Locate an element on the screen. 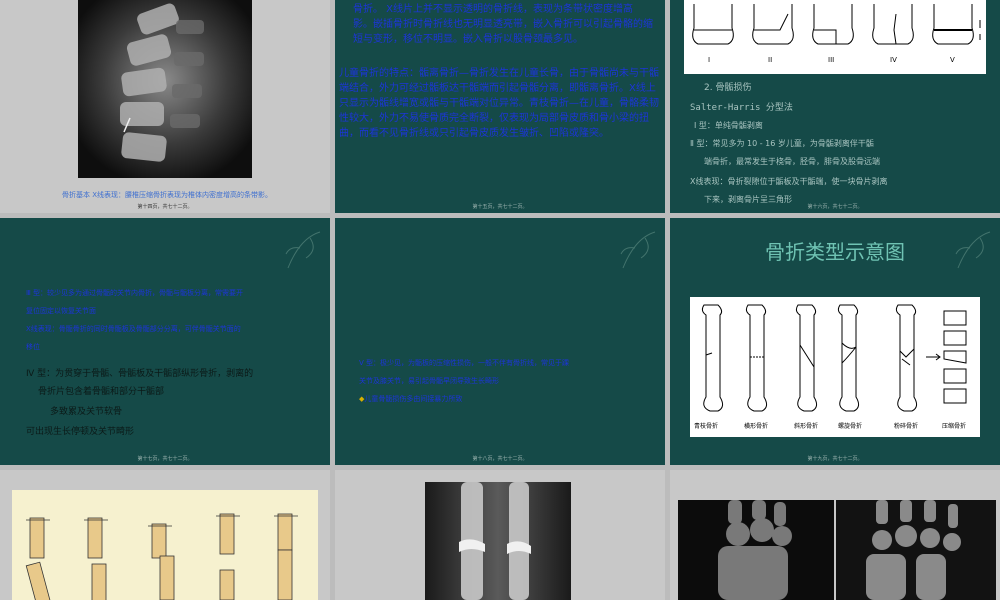  type-iii-label: III is located at coordinates (831, 60).